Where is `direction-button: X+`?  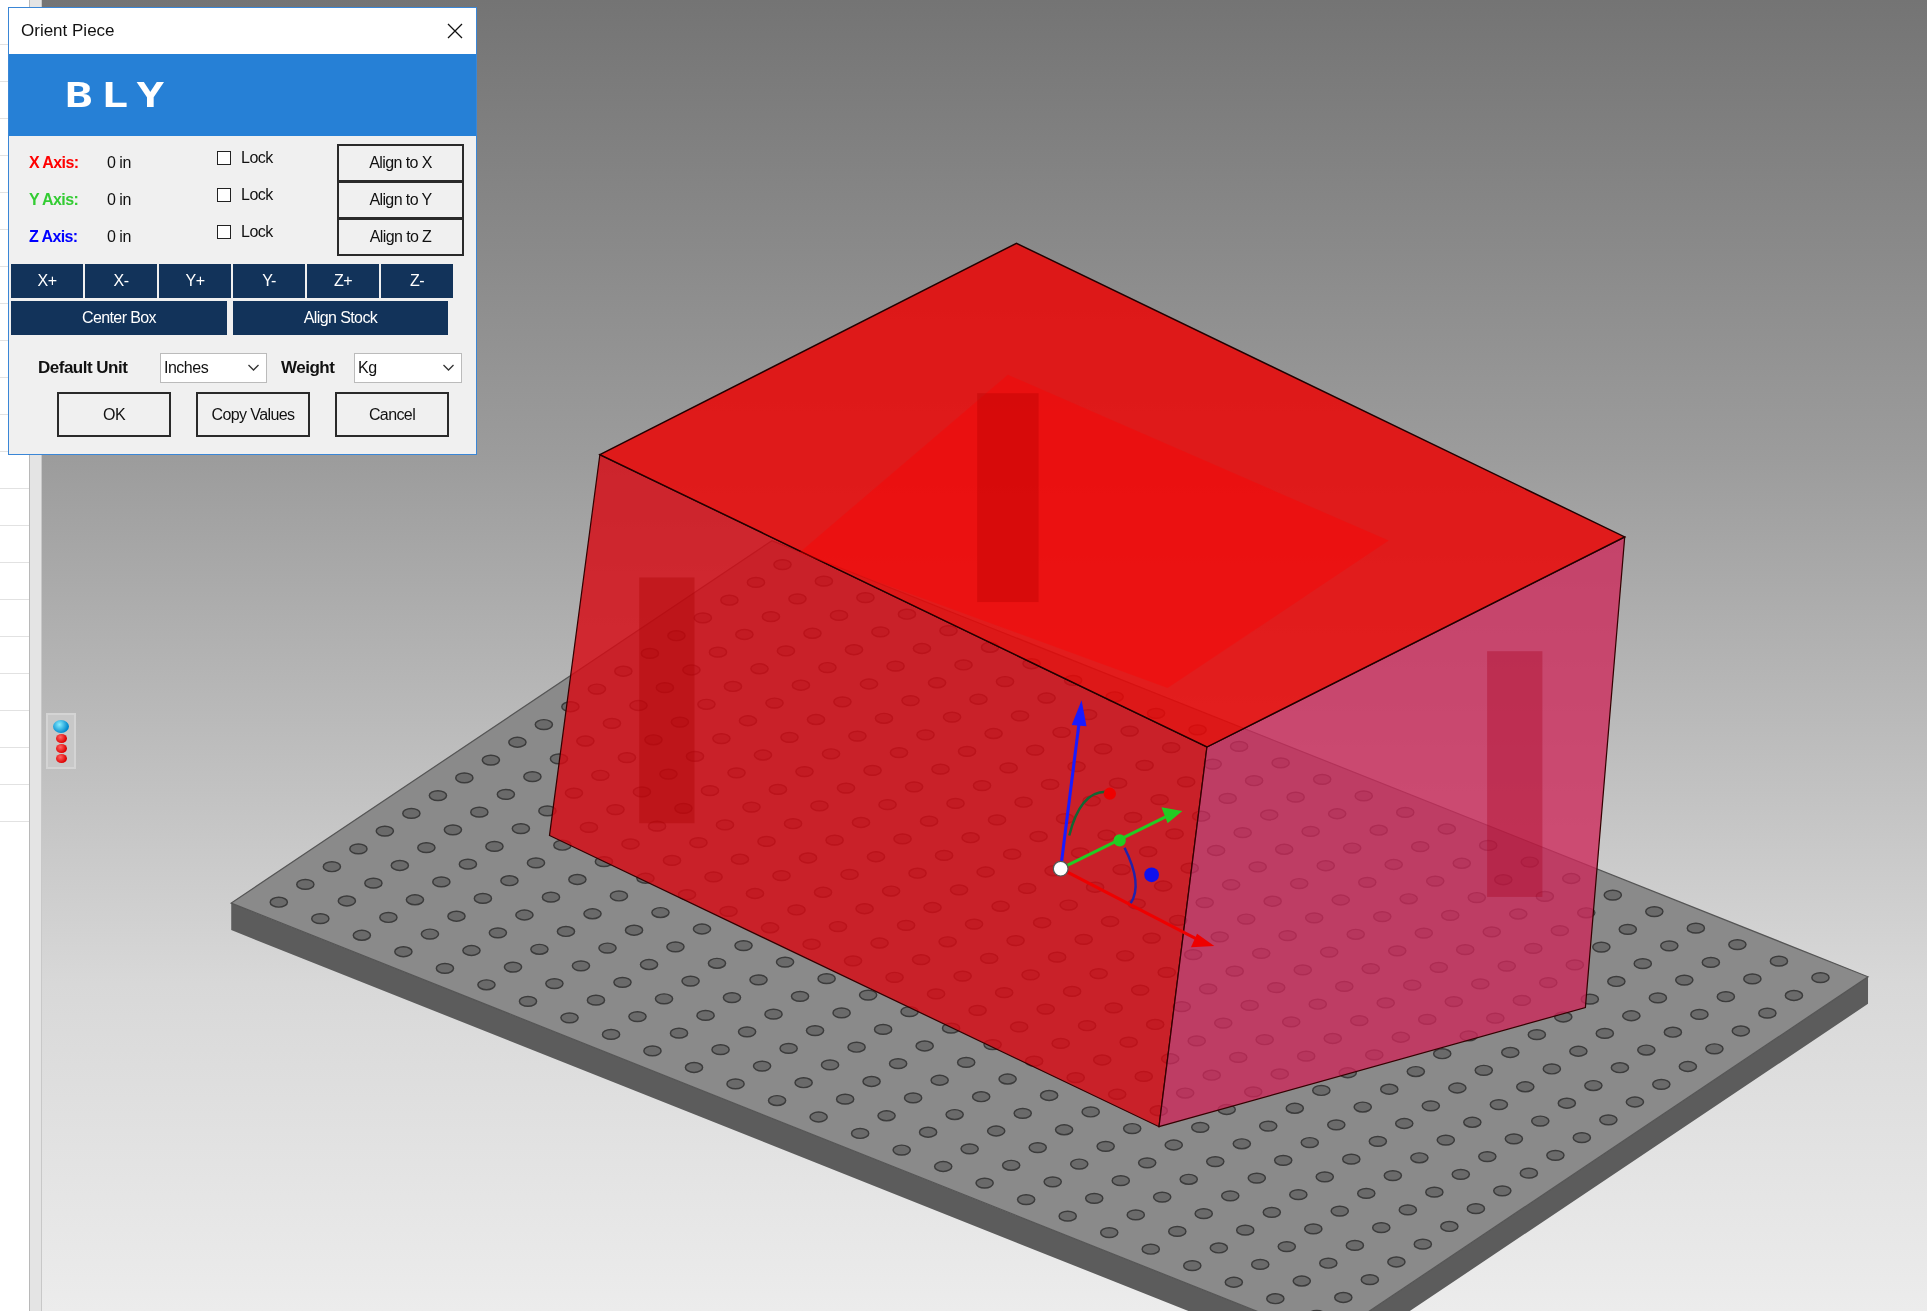
direction-button: X+ is located at coordinates (47, 281).